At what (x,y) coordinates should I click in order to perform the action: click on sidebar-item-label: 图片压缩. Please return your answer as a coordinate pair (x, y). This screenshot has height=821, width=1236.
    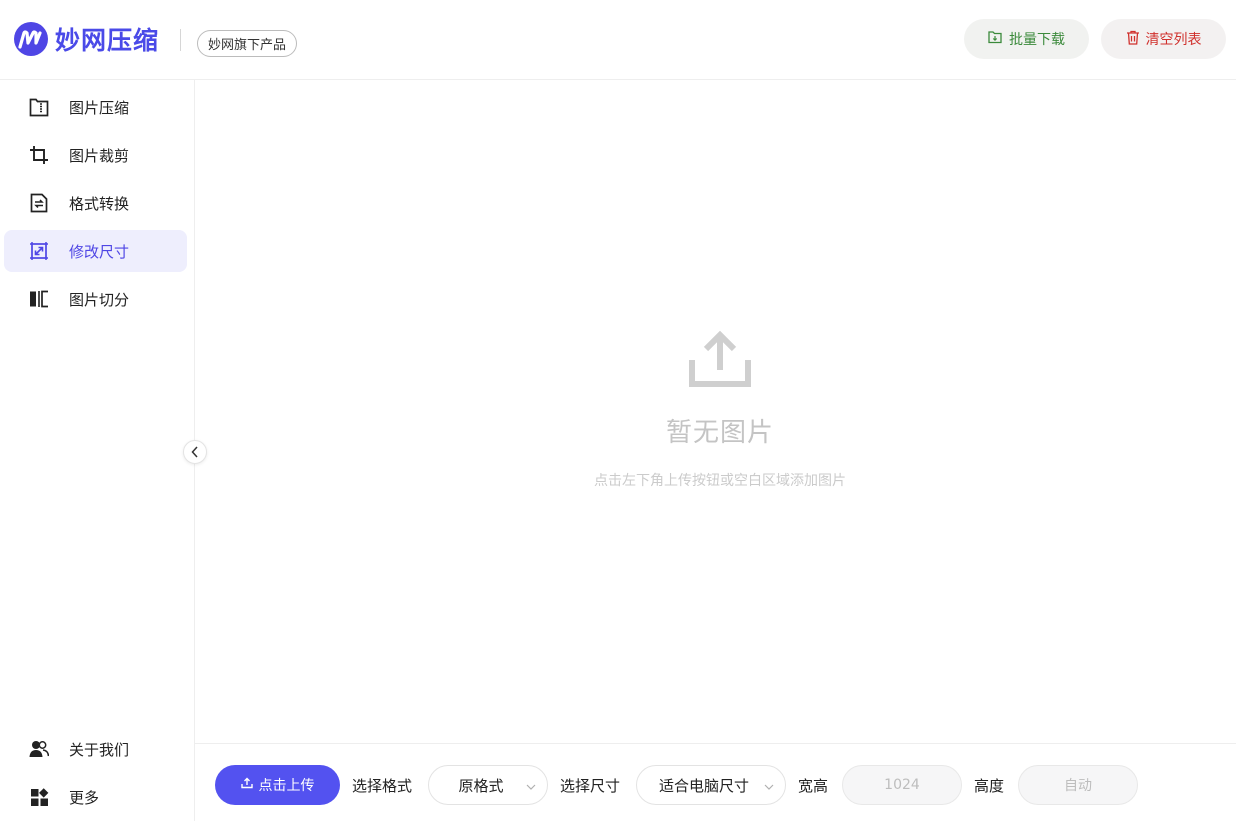
    Looking at the image, I should click on (99, 107).